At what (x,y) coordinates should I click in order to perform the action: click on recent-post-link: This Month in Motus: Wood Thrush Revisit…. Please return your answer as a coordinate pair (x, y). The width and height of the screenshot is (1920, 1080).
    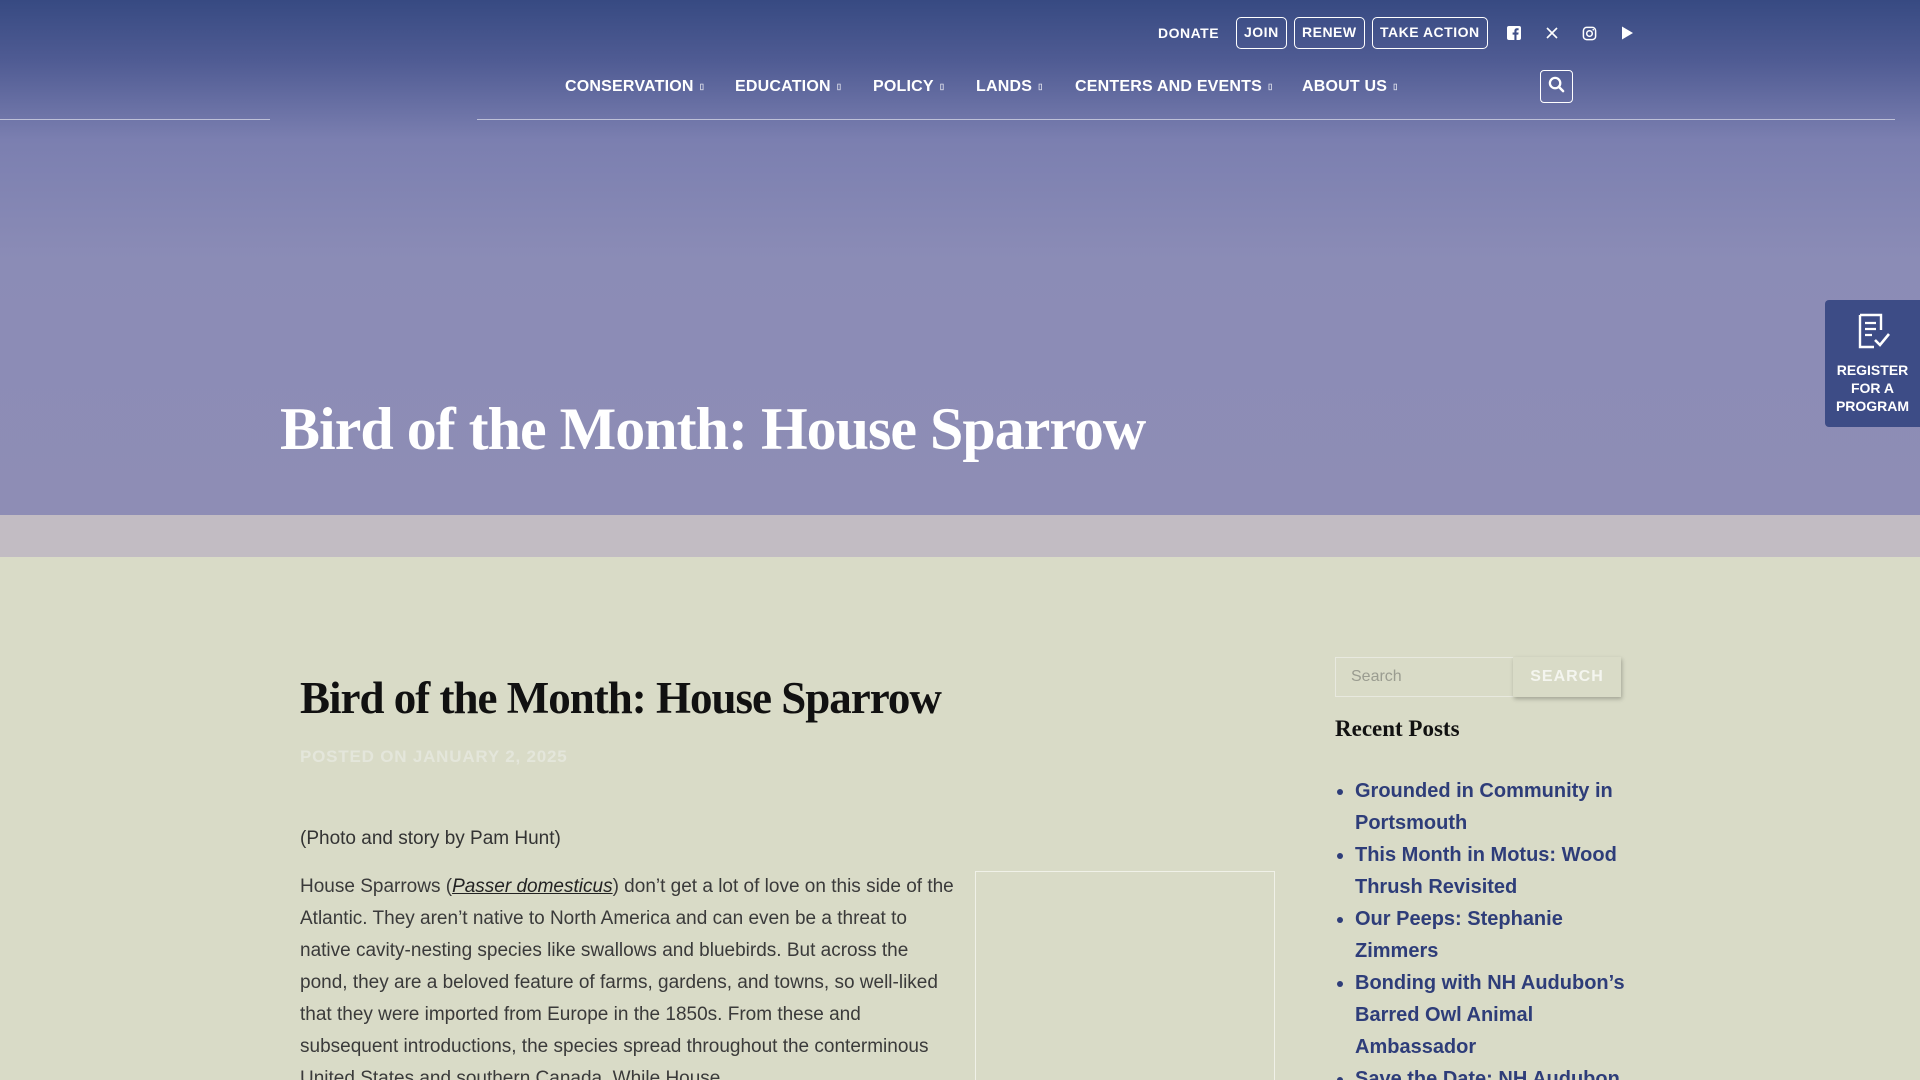
    Looking at the image, I should click on (1486, 871).